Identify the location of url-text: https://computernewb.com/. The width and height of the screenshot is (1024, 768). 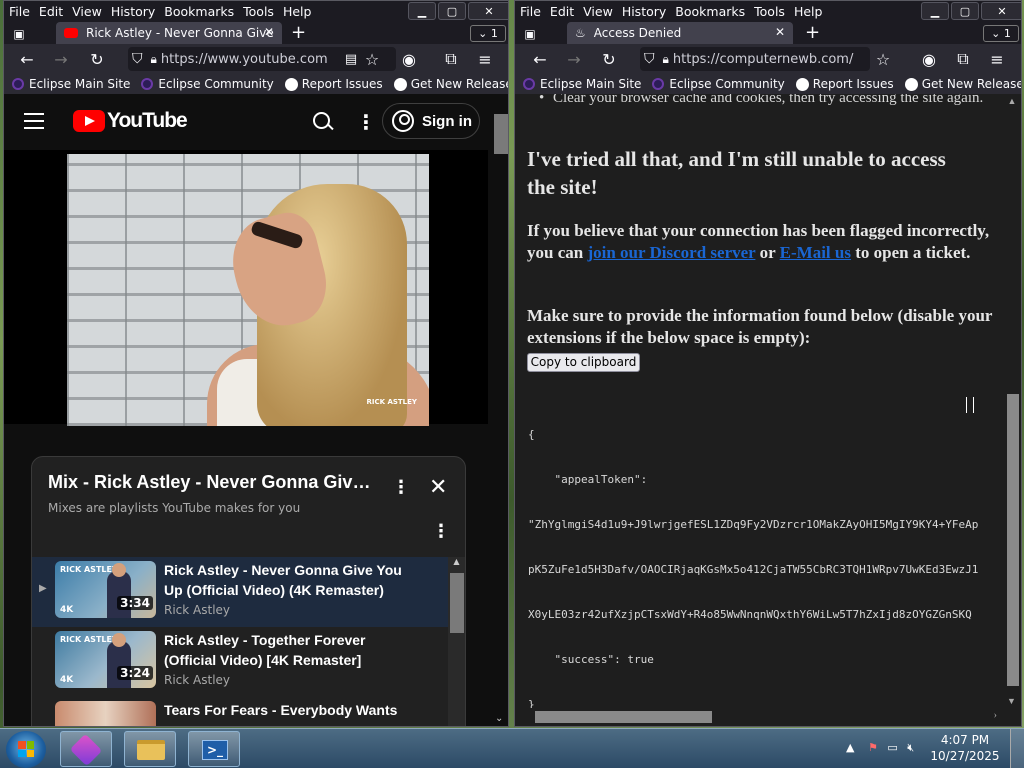
(763, 59).